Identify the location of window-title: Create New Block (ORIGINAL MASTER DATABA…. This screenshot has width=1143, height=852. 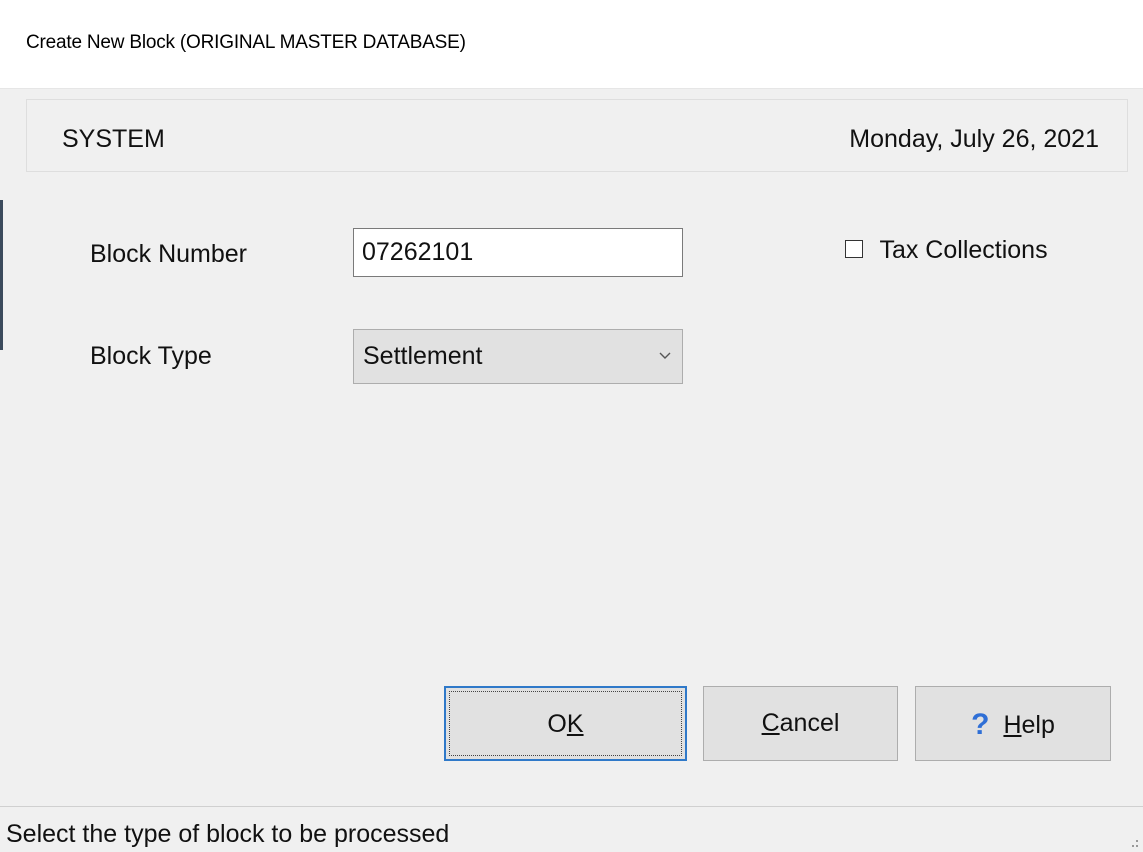
(246, 42).